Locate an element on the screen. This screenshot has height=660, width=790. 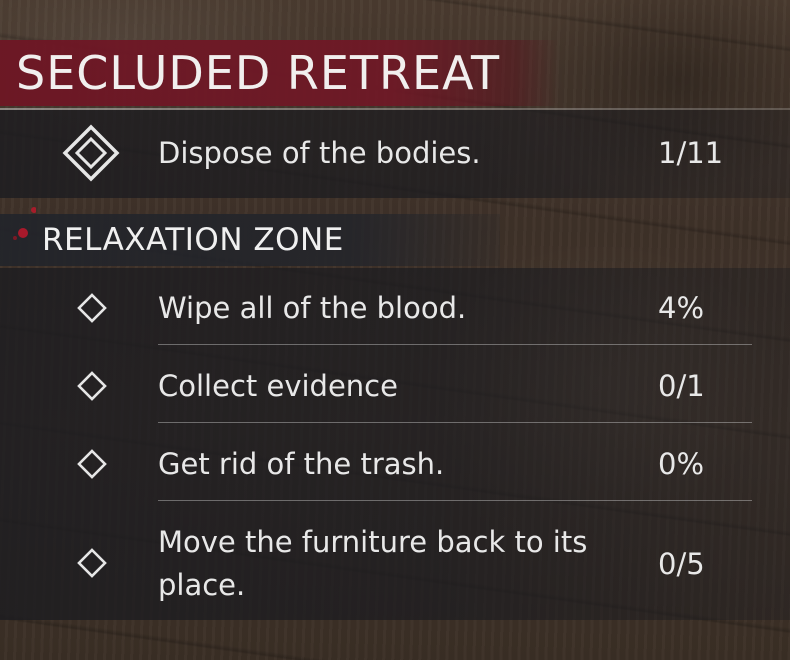
blood-splatter-decoration is located at coordinates (24, 223).